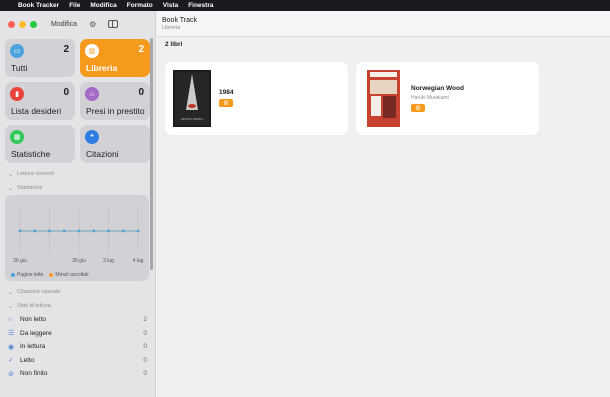 This screenshot has width=610, height=397. I want to click on book-cover: GEORGE ORWELL, so click(192, 98).